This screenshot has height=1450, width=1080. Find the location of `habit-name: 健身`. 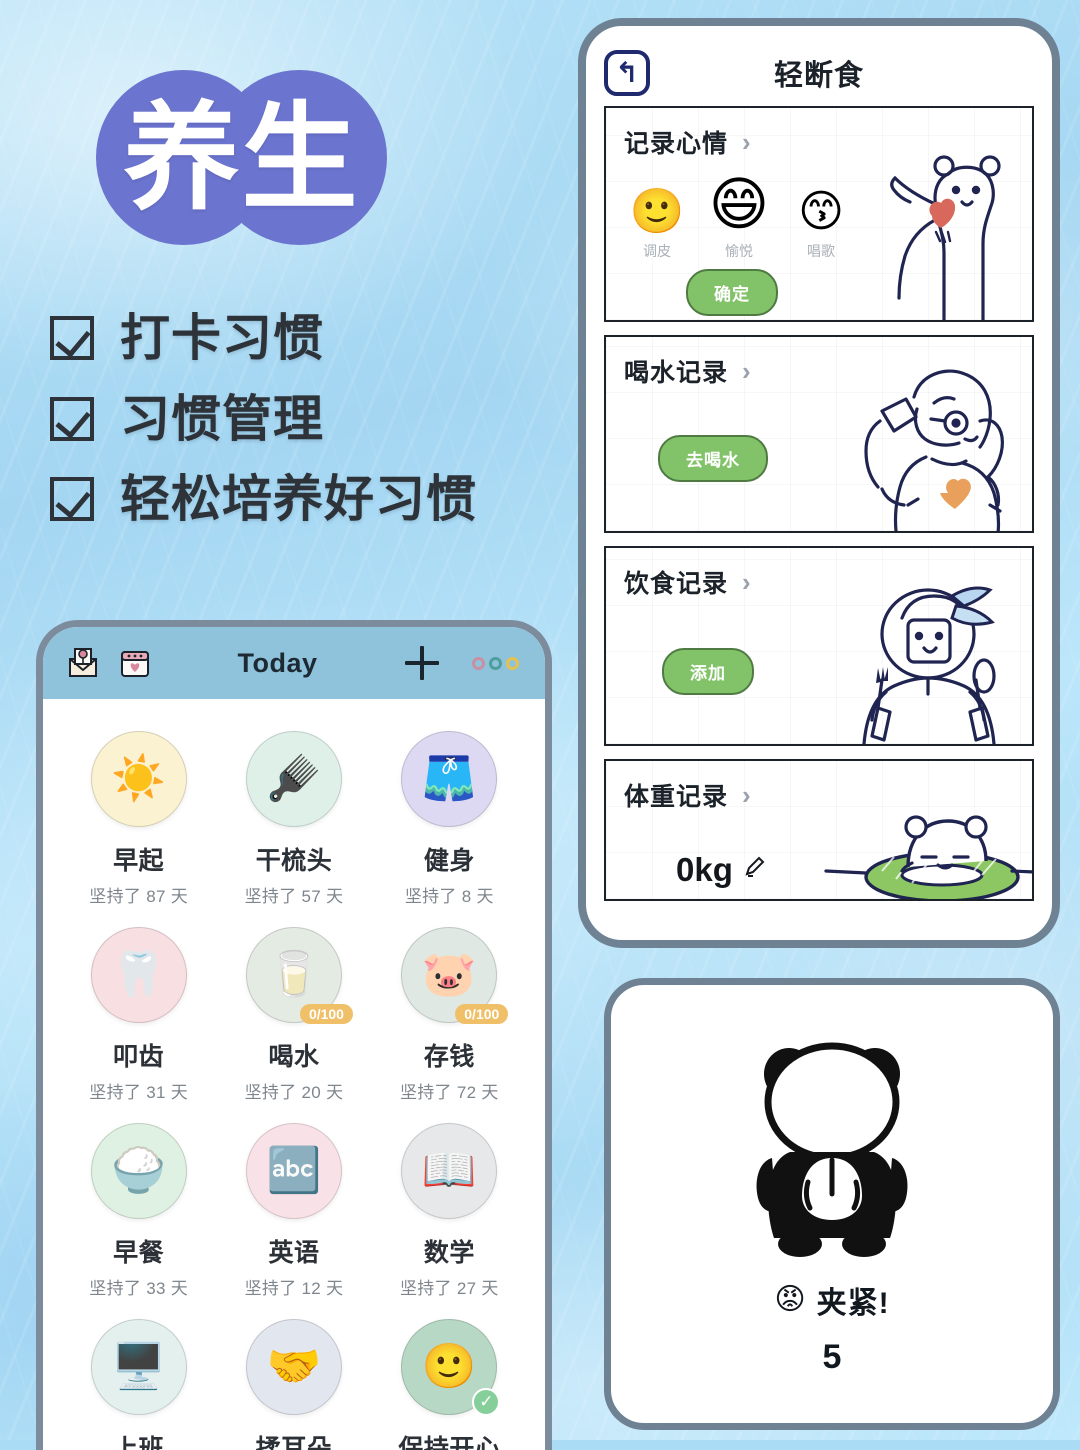

habit-name: 健身 is located at coordinates (449, 861).